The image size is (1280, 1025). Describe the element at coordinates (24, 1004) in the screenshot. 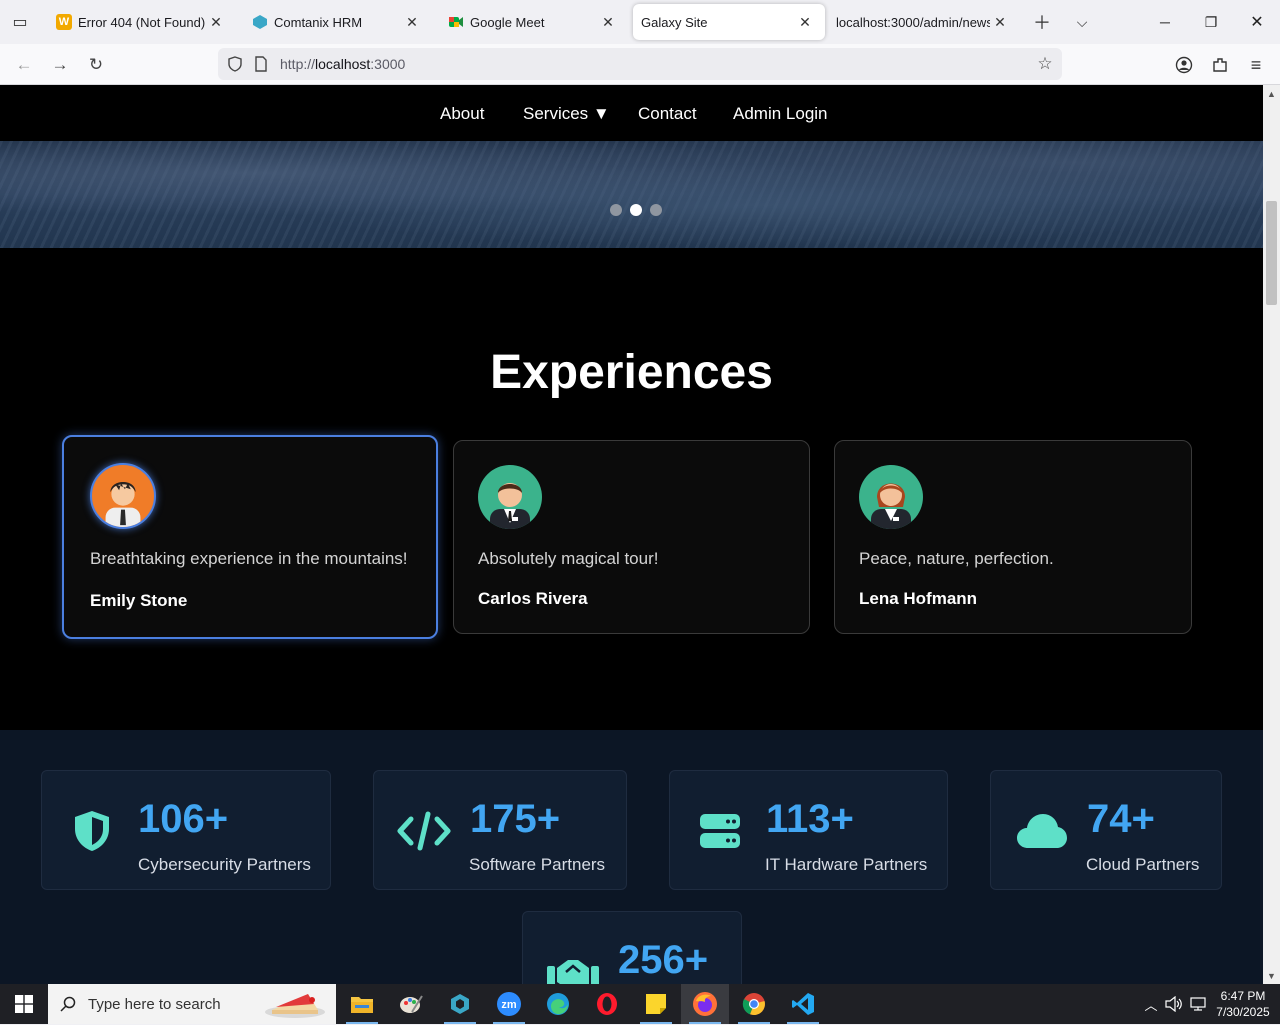

I see `windows-start-icon` at that location.